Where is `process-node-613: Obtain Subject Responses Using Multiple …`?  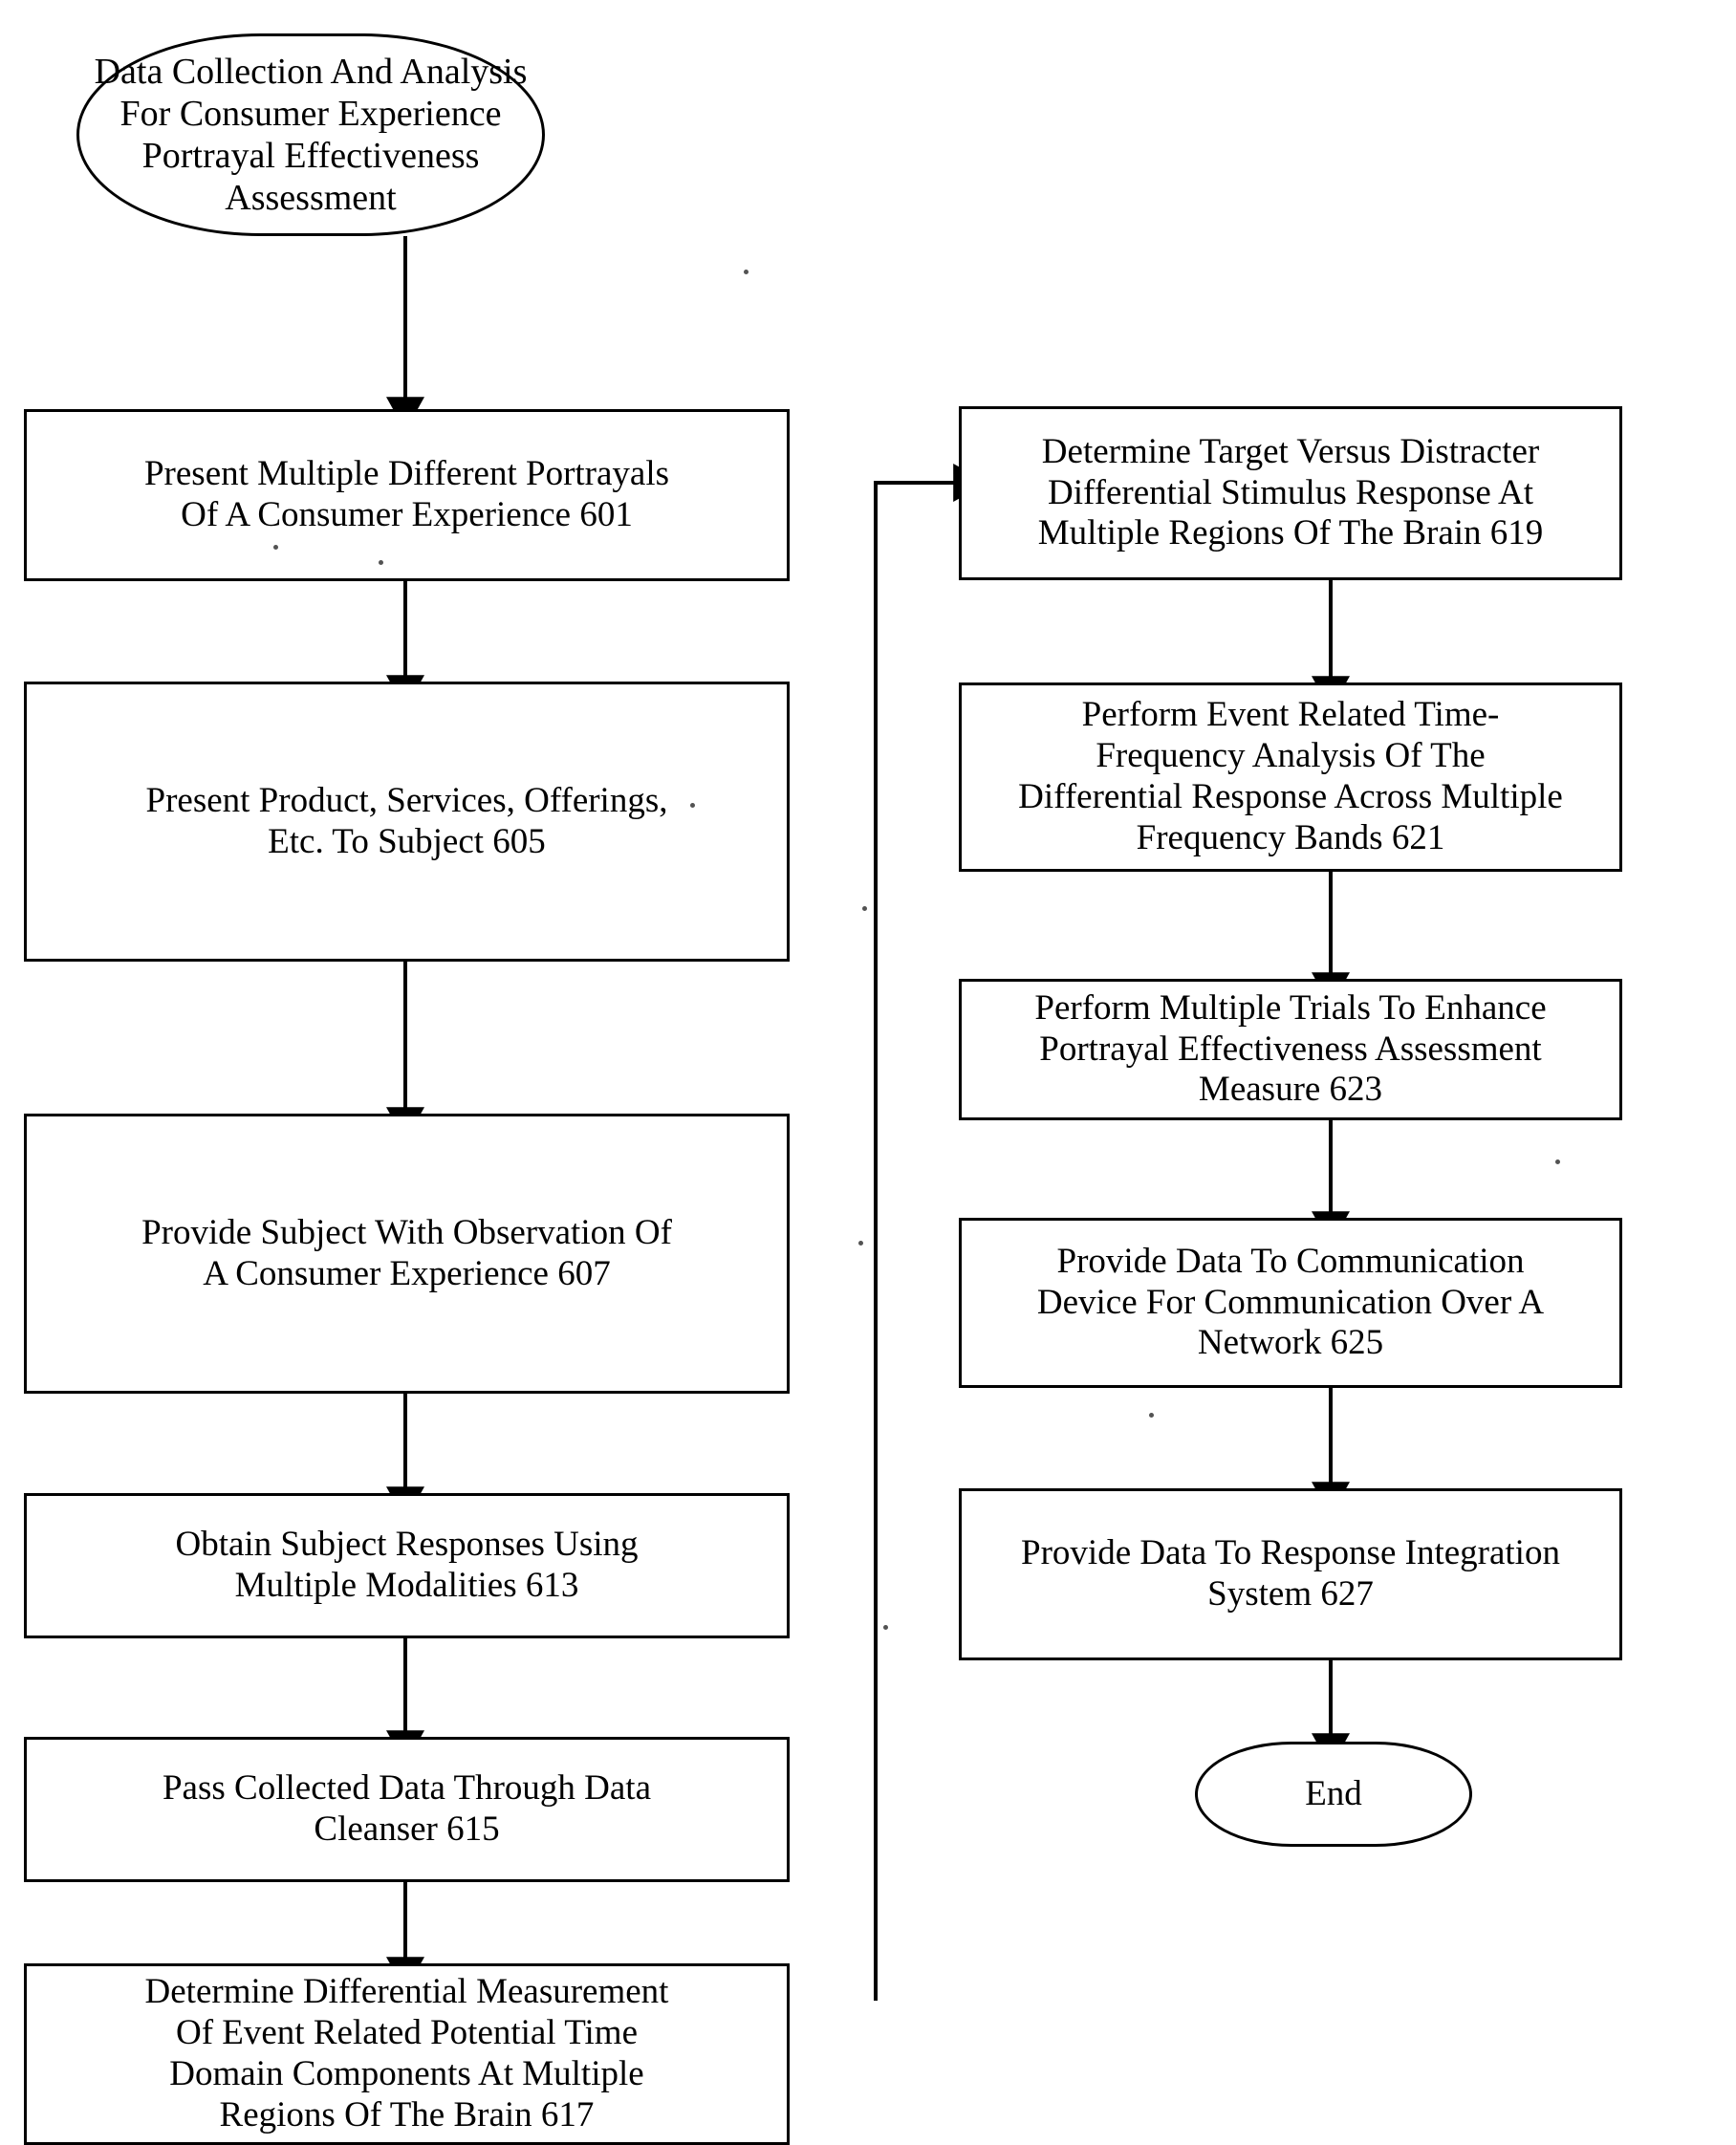
process-node-613: Obtain Subject Responses Using Multiple … is located at coordinates (407, 1566).